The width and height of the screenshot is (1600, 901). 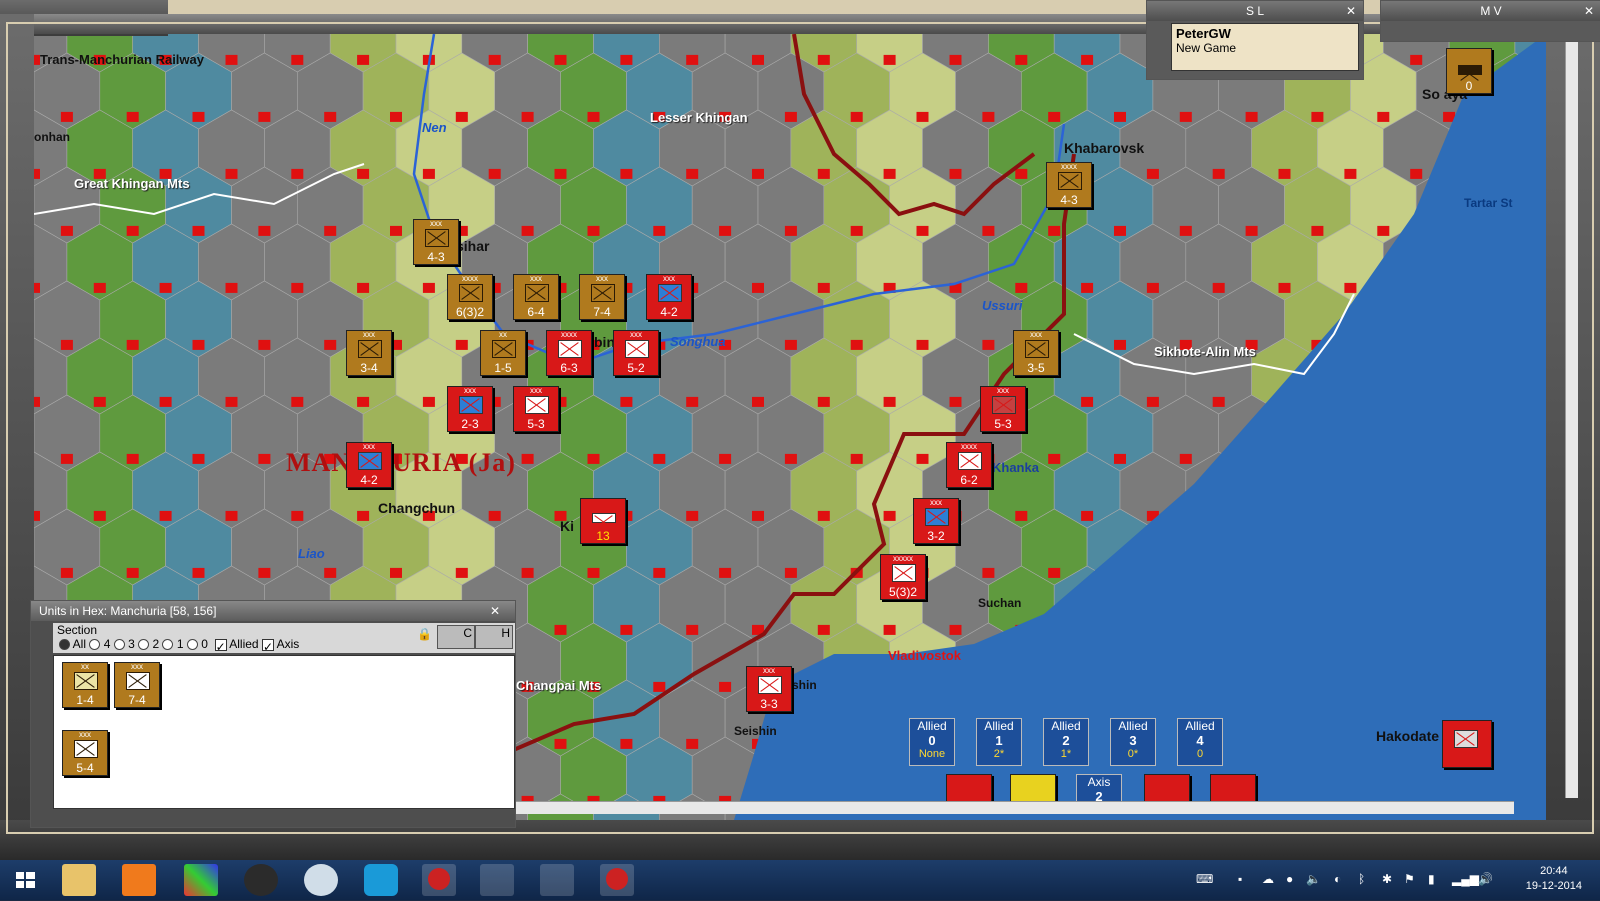 What do you see at coordinates (1465, 879) in the screenshot?
I see `network-icon: ▂▄▆` at bounding box center [1465, 879].